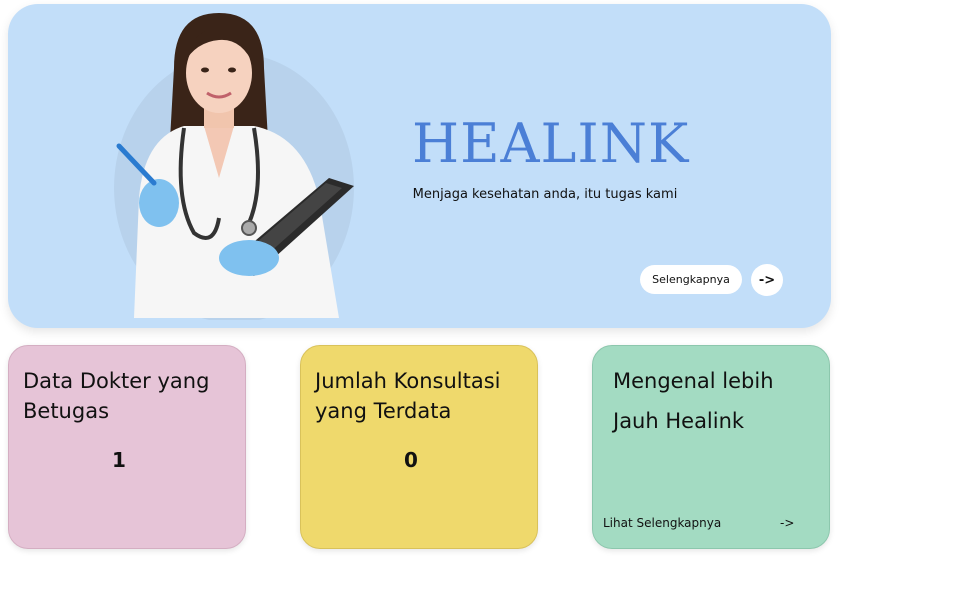 This screenshot has width=966, height=610. I want to click on next-arrow-button: ->, so click(767, 280).